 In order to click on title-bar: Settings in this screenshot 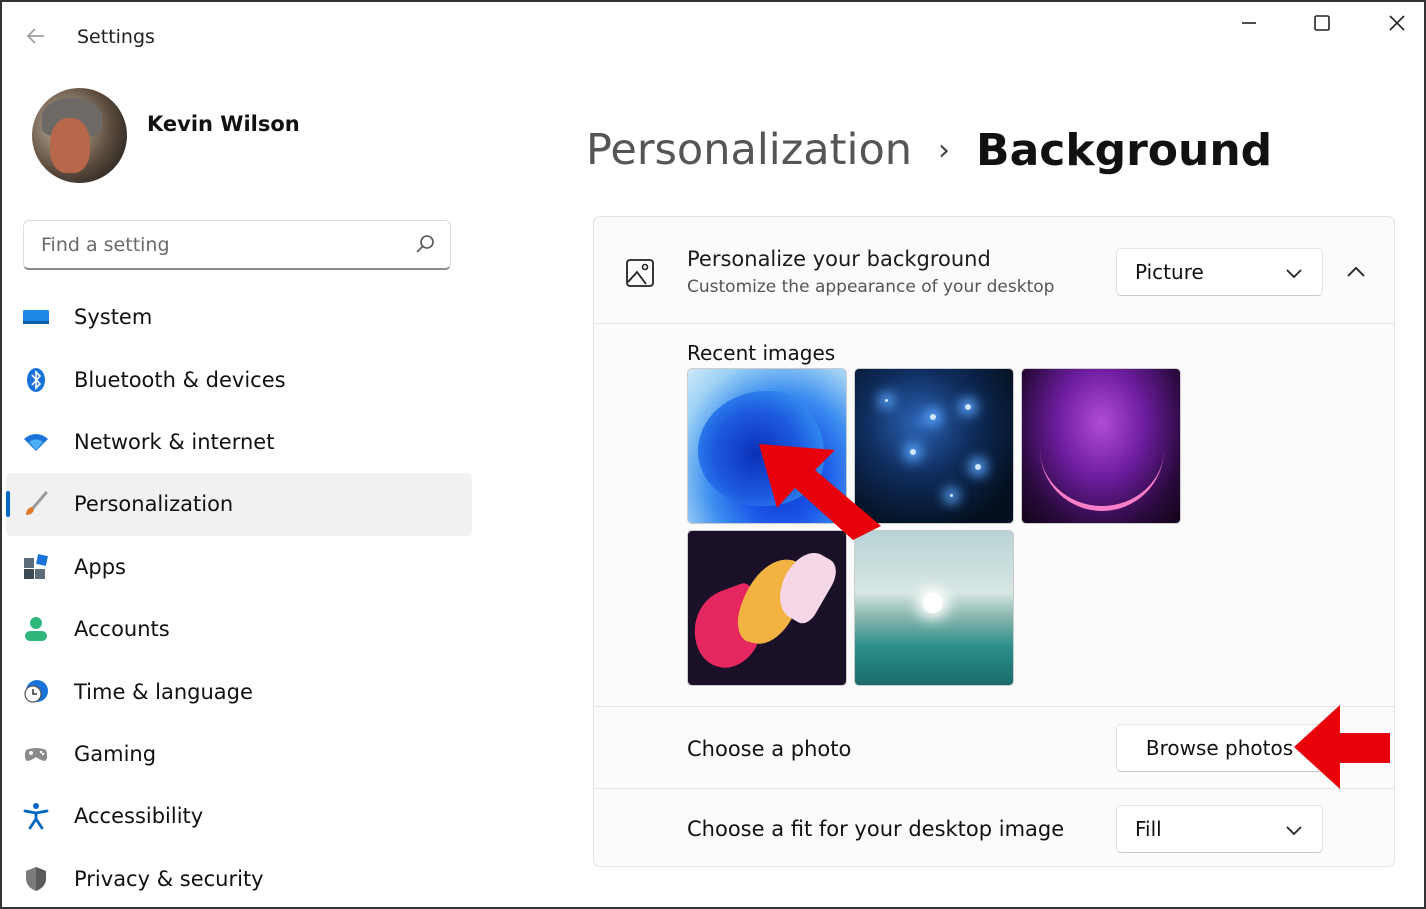, I will do `click(713, 38)`.